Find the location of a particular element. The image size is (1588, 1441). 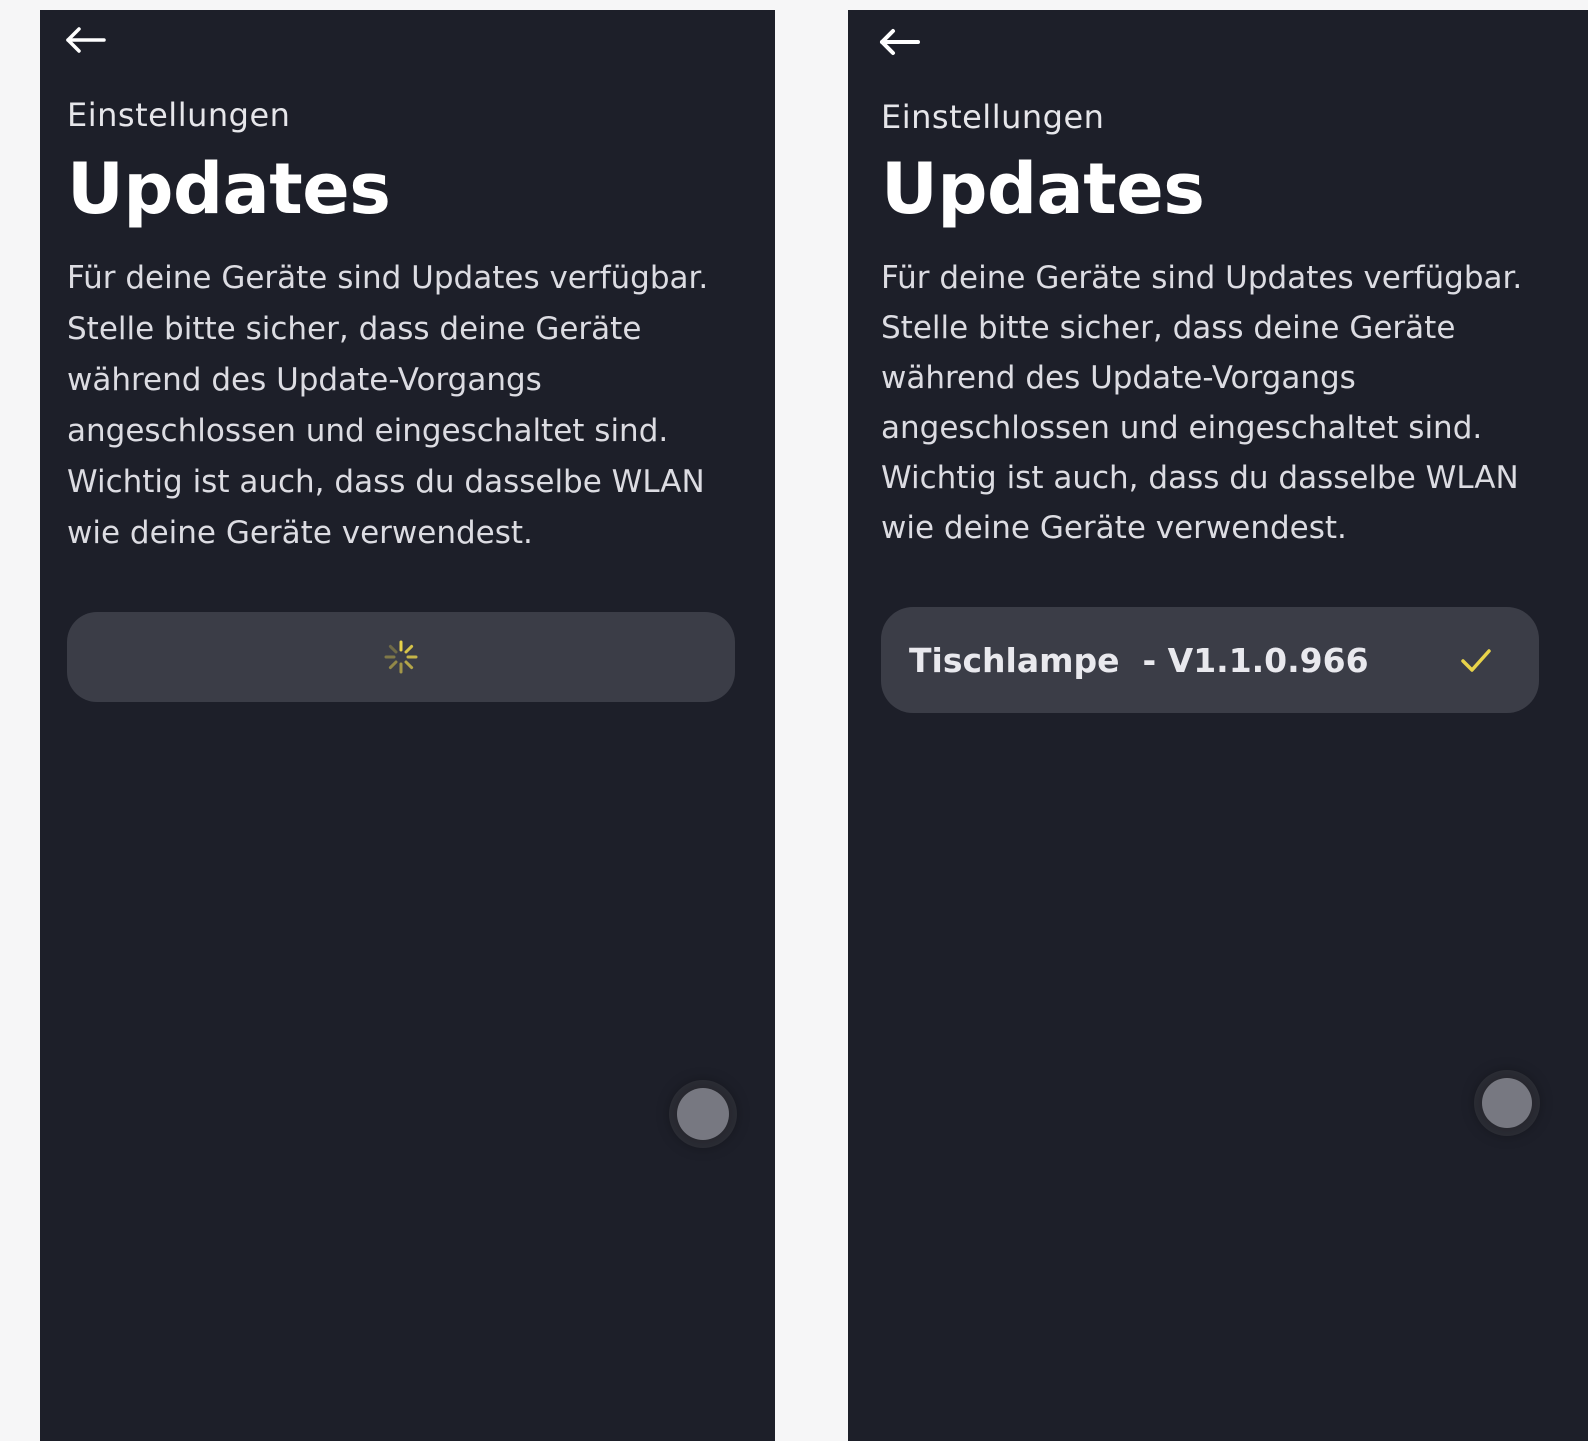

device-list-loading is located at coordinates (401, 657).